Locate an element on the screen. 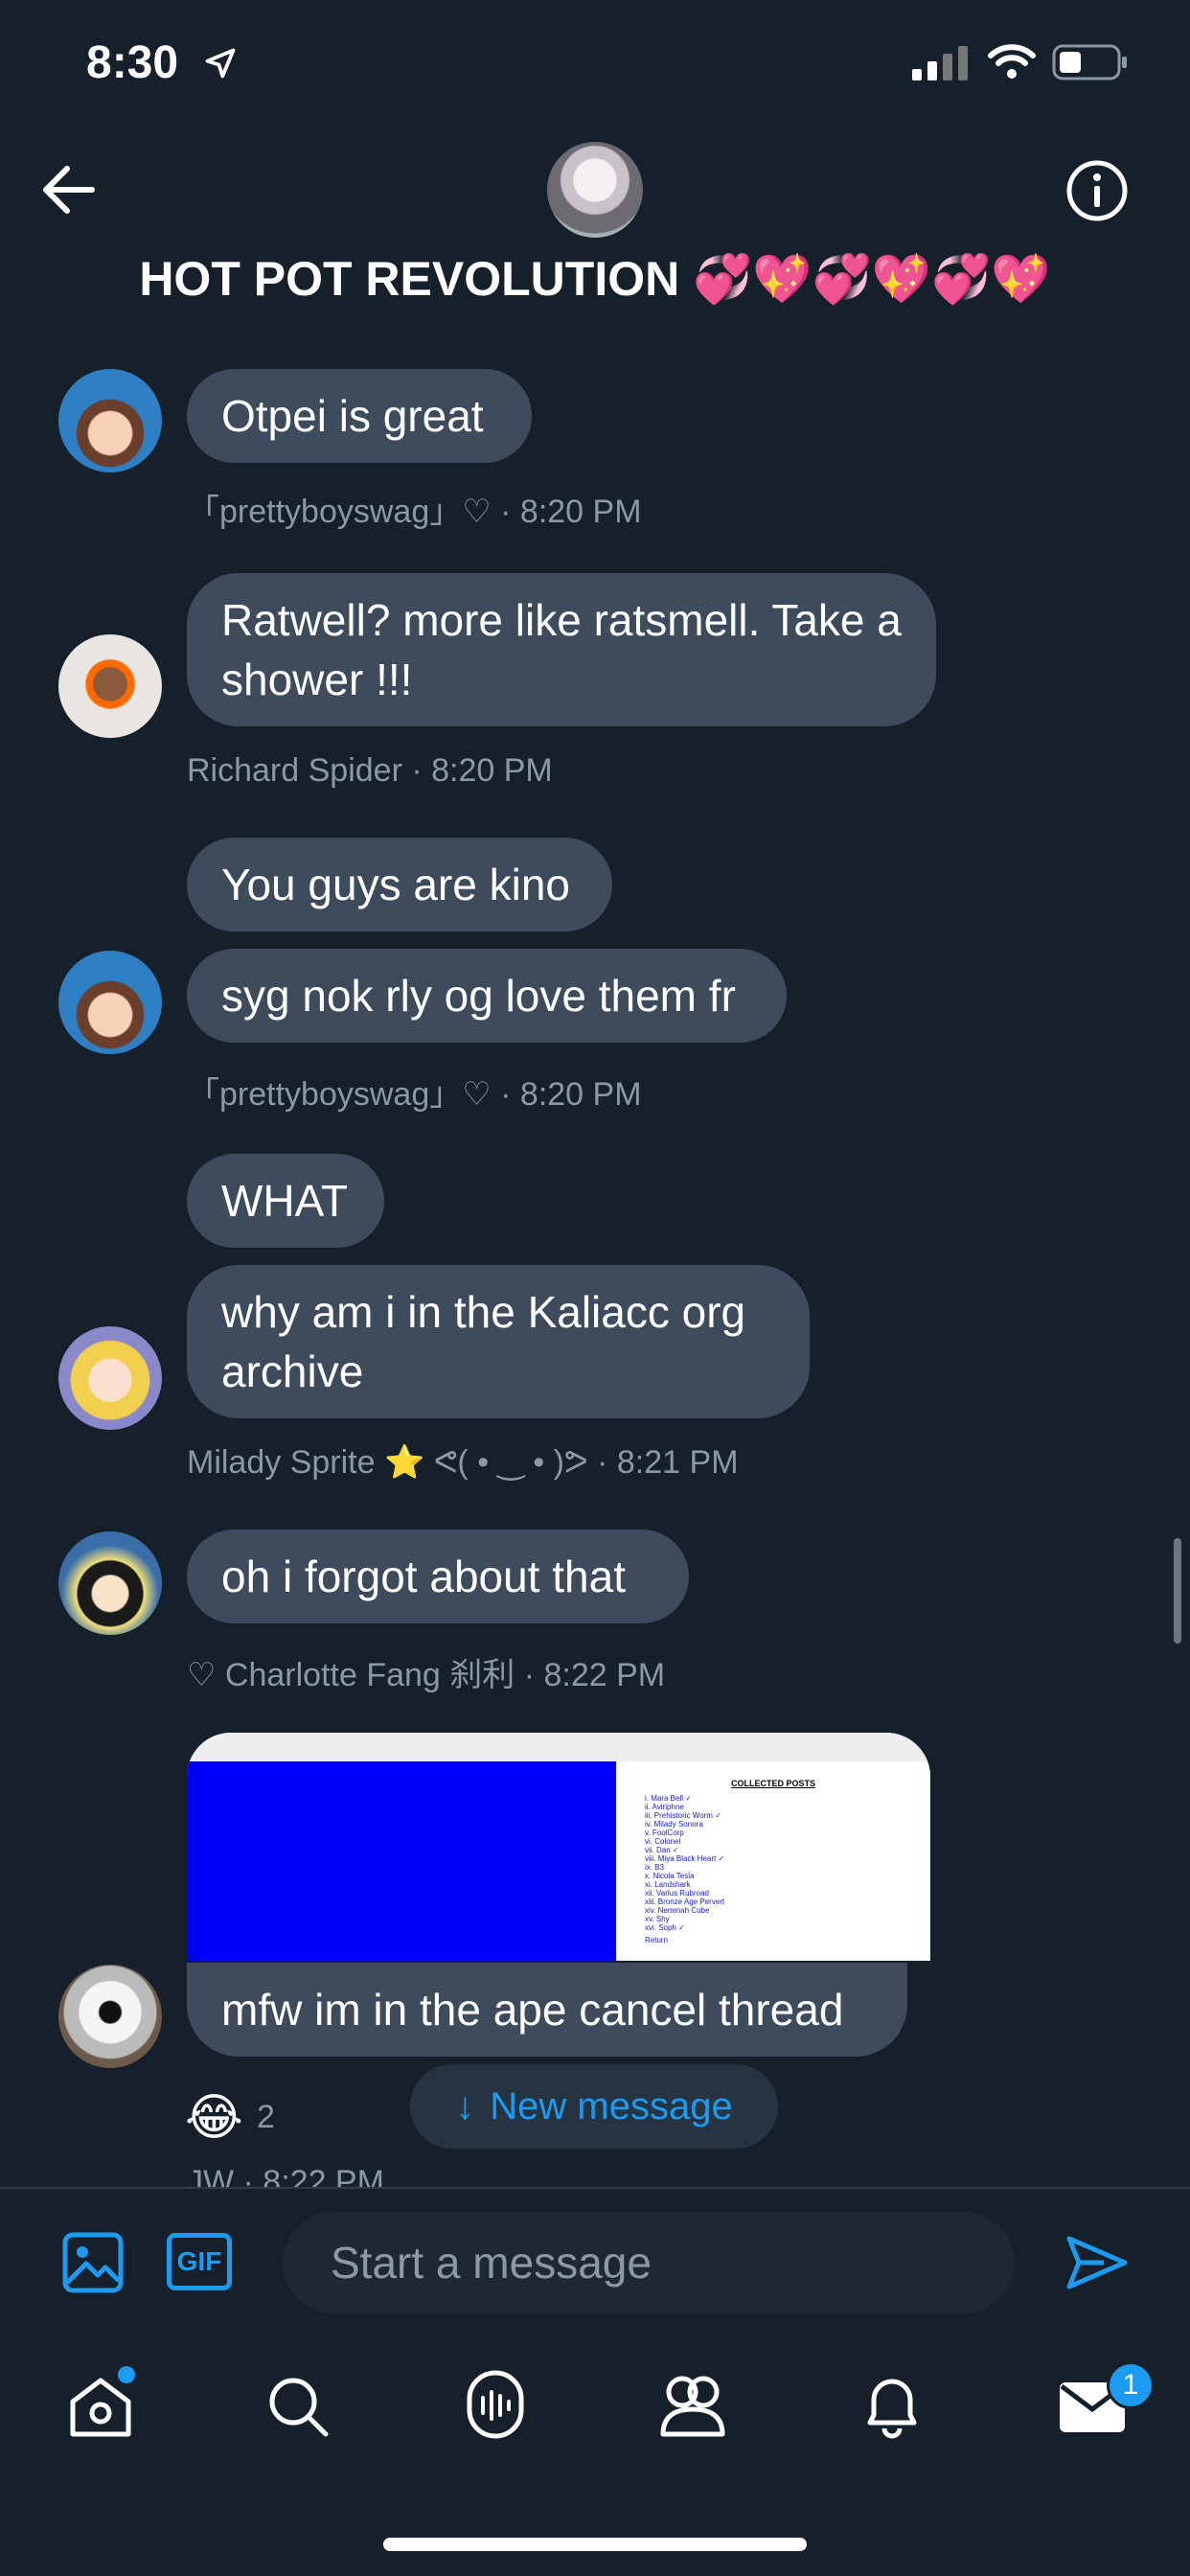  message-composer: Start a message is located at coordinates (649, 2262).